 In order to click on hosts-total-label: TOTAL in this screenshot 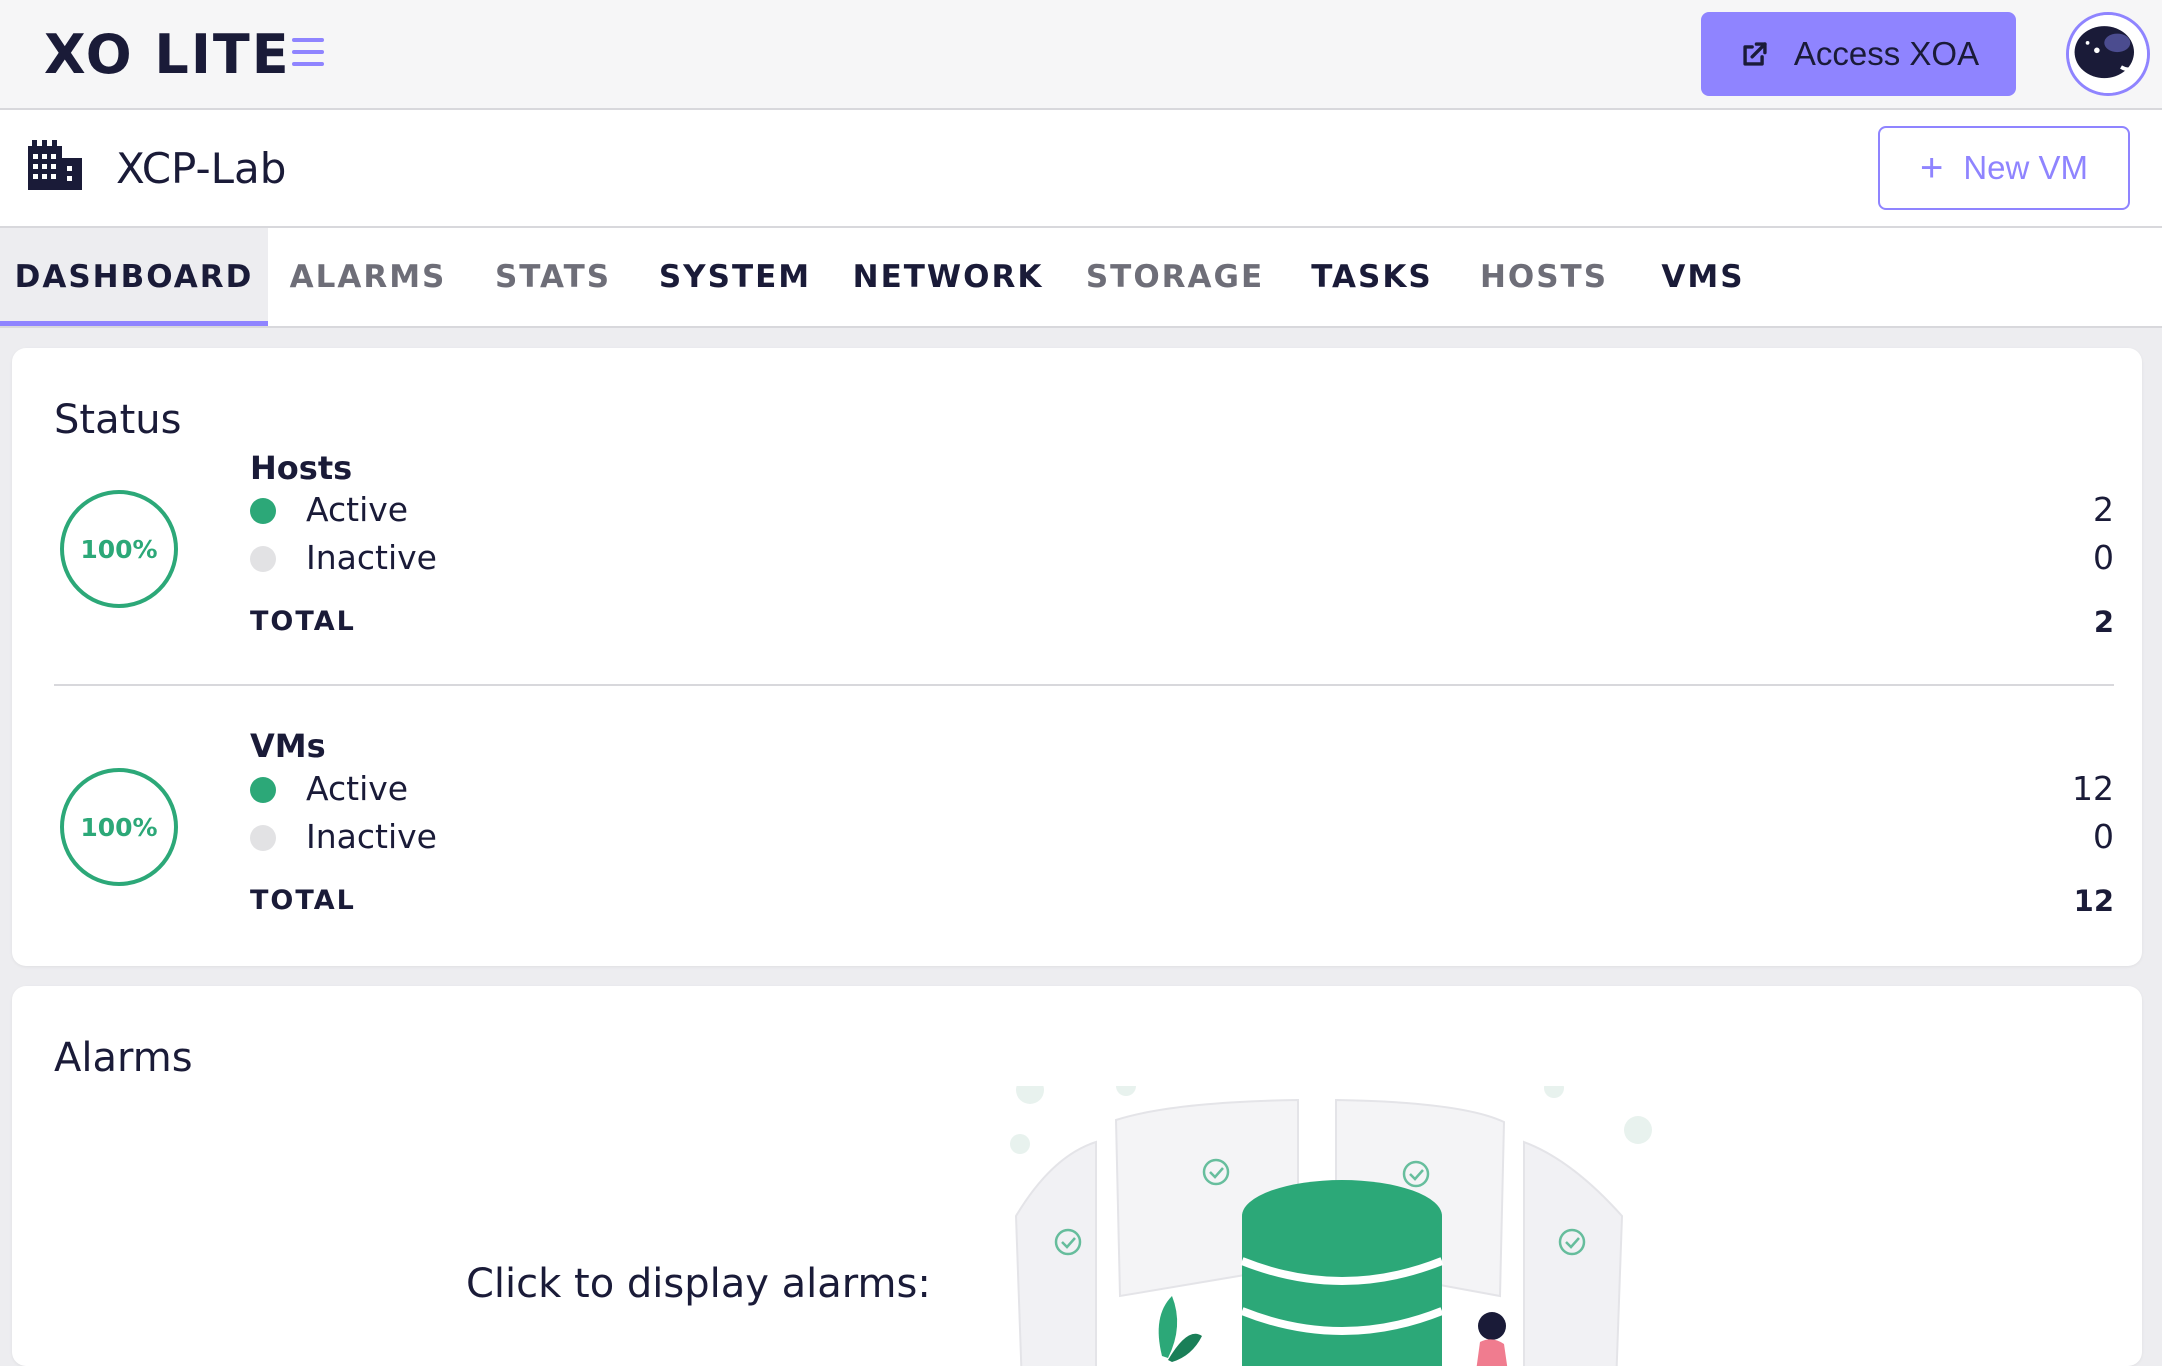, I will do `click(303, 621)`.